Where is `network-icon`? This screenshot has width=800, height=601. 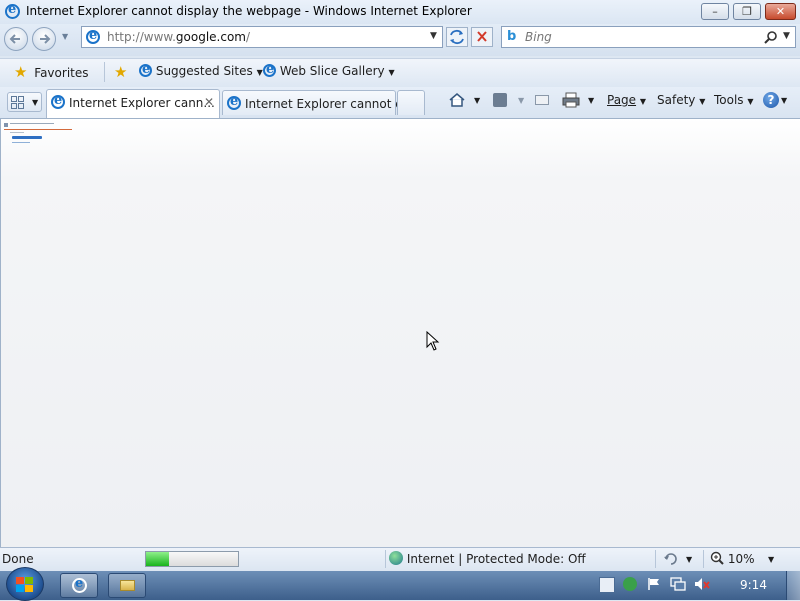
network-icon is located at coordinates (678, 584).